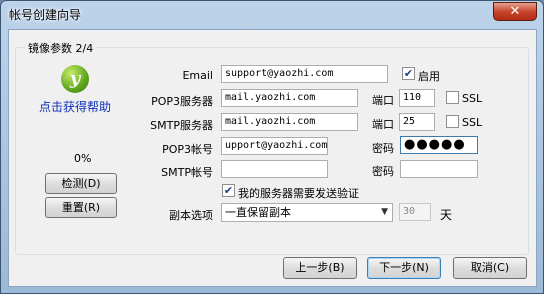 The height and width of the screenshot is (294, 544). What do you see at coordinates (408, 73) in the screenshot?
I see `enable-checkbox: ✔` at bounding box center [408, 73].